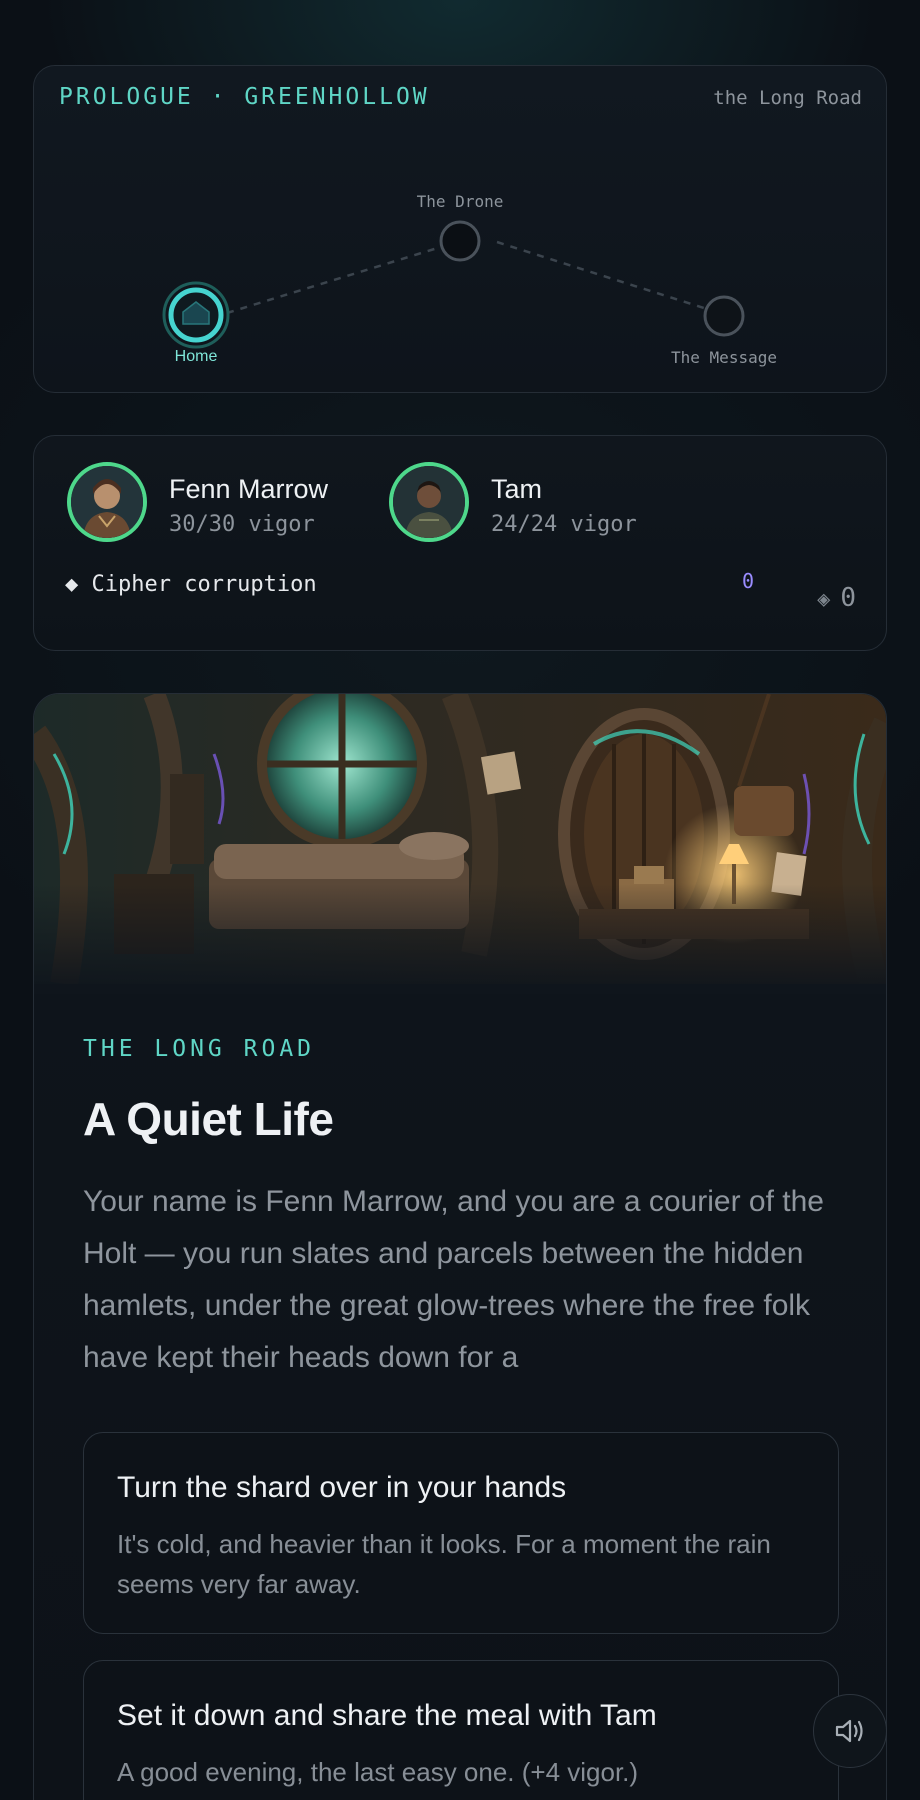 Image resolution: width=920 pixels, height=1800 pixels. I want to click on map-node-message, so click(724, 316).